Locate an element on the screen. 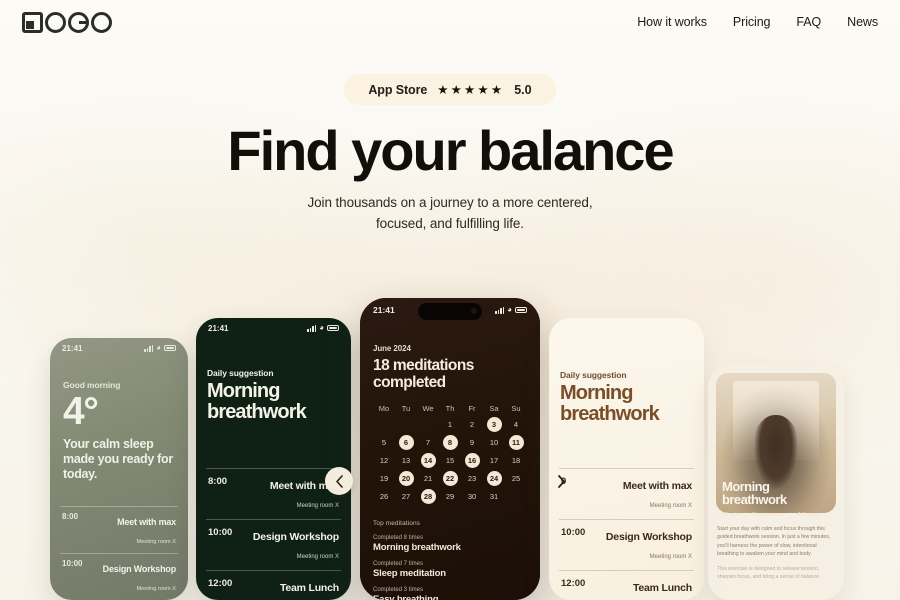 This screenshot has height=600, width=900. event-time: 8:00 is located at coordinates (218, 481).